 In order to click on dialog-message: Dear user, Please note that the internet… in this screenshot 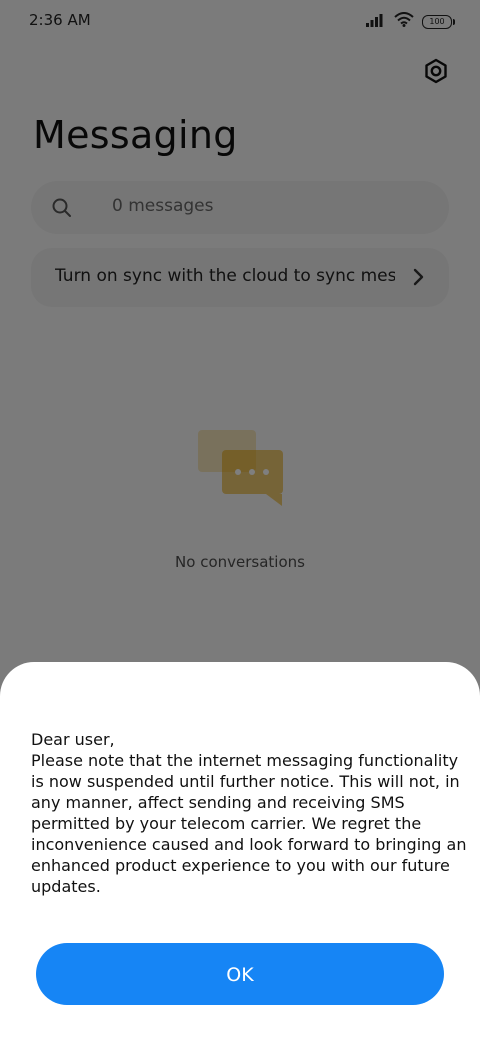, I will do `click(250, 813)`.